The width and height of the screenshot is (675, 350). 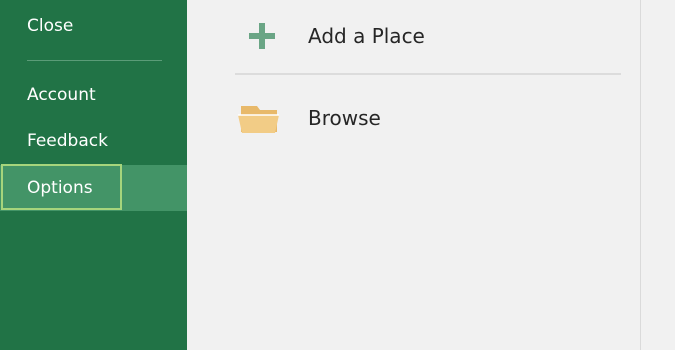 What do you see at coordinates (50, 26) in the screenshot?
I see `sidebar-item-label: Close` at bounding box center [50, 26].